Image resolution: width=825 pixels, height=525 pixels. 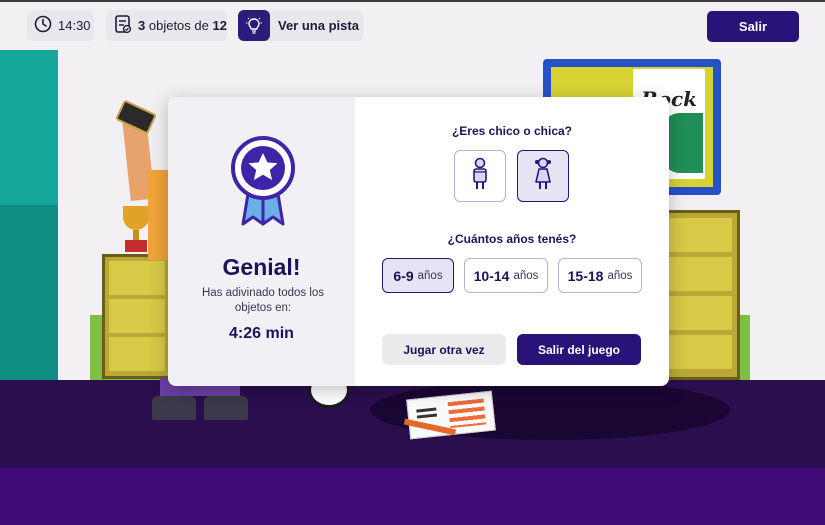 What do you see at coordinates (174, 408) in the screenshot?
I see `kid-shoe-left` at bounding box center [174, 408].